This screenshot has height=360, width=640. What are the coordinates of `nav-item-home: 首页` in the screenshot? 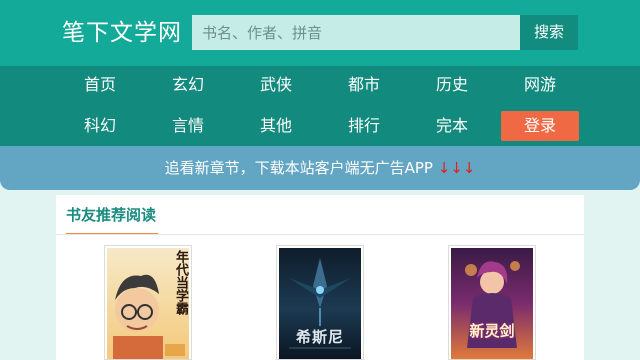 It's located at (100, 85).